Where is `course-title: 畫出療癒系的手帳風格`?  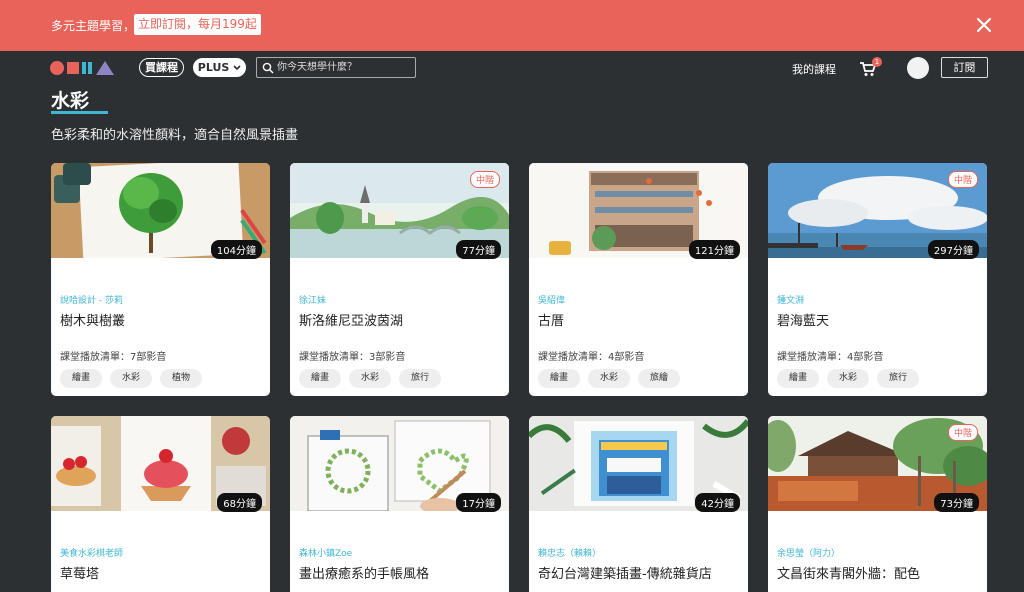
course-title: 畫出療癒系的手帳風格 is located at coordinates (364, 572).